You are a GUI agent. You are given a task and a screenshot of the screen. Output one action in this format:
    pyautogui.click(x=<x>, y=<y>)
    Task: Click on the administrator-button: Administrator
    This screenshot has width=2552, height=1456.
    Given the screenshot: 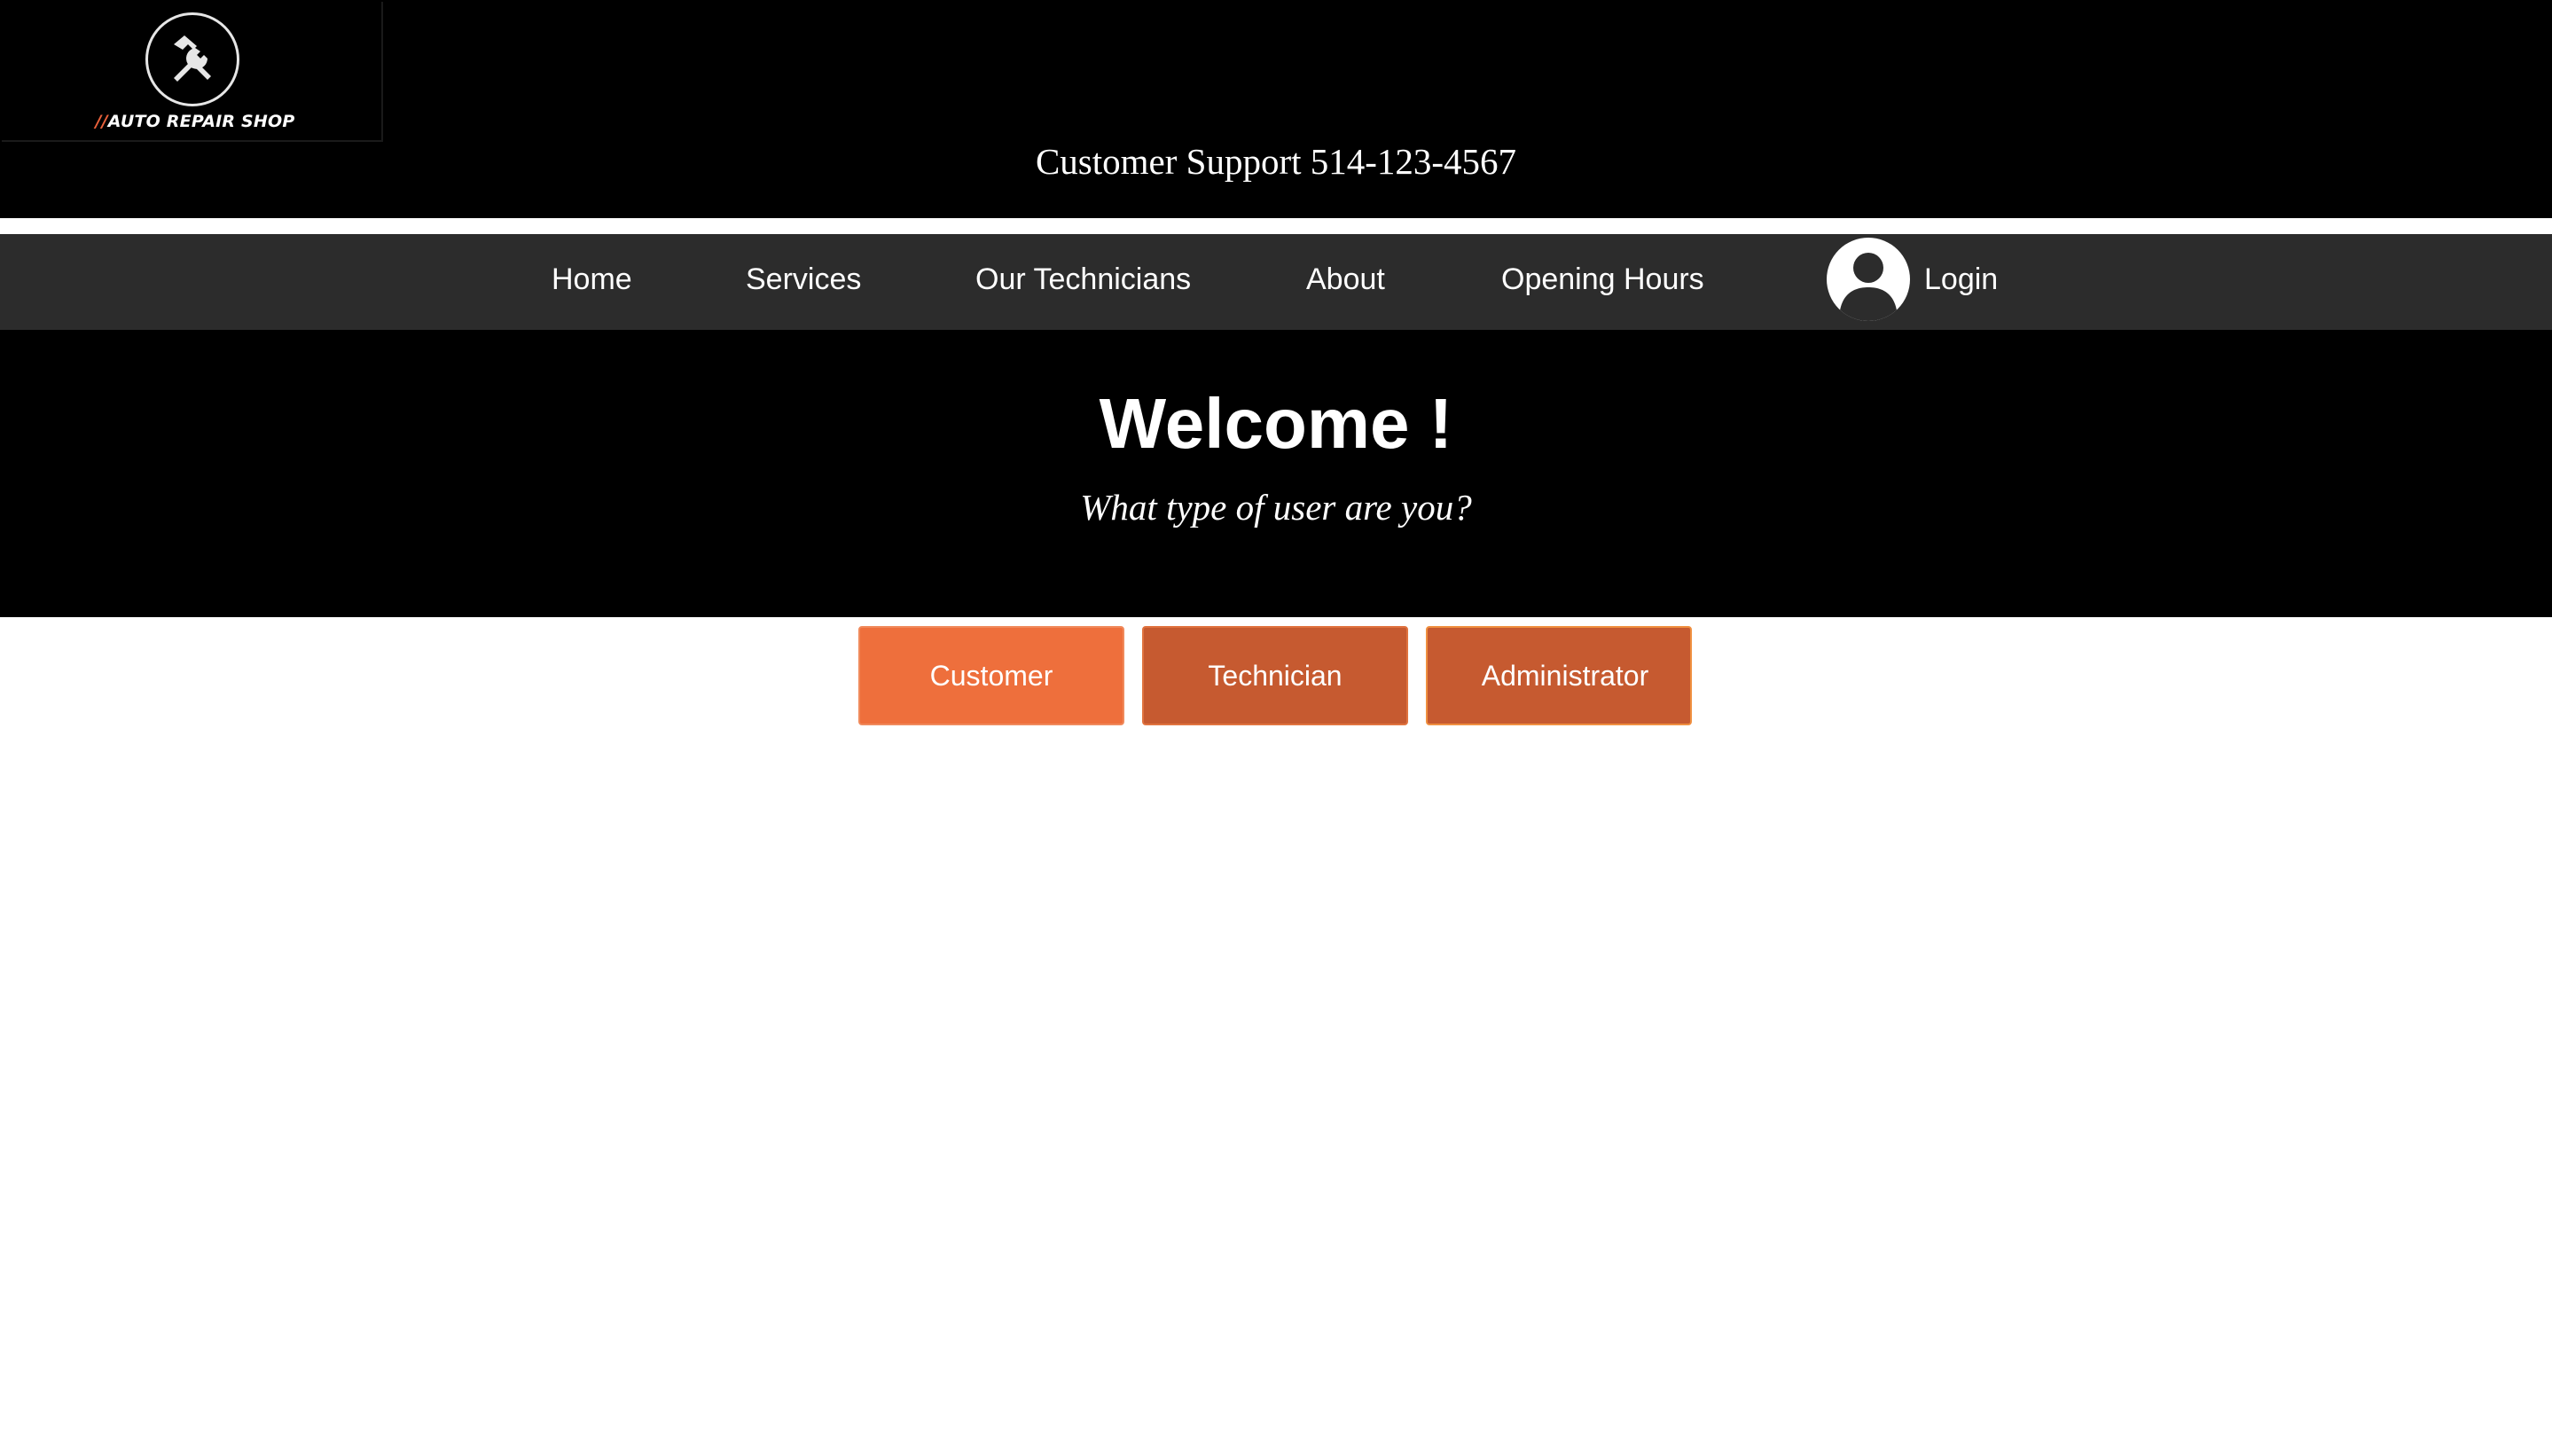 What is the action you would take?
    pyautogui.click(x=1559, y=675)
    